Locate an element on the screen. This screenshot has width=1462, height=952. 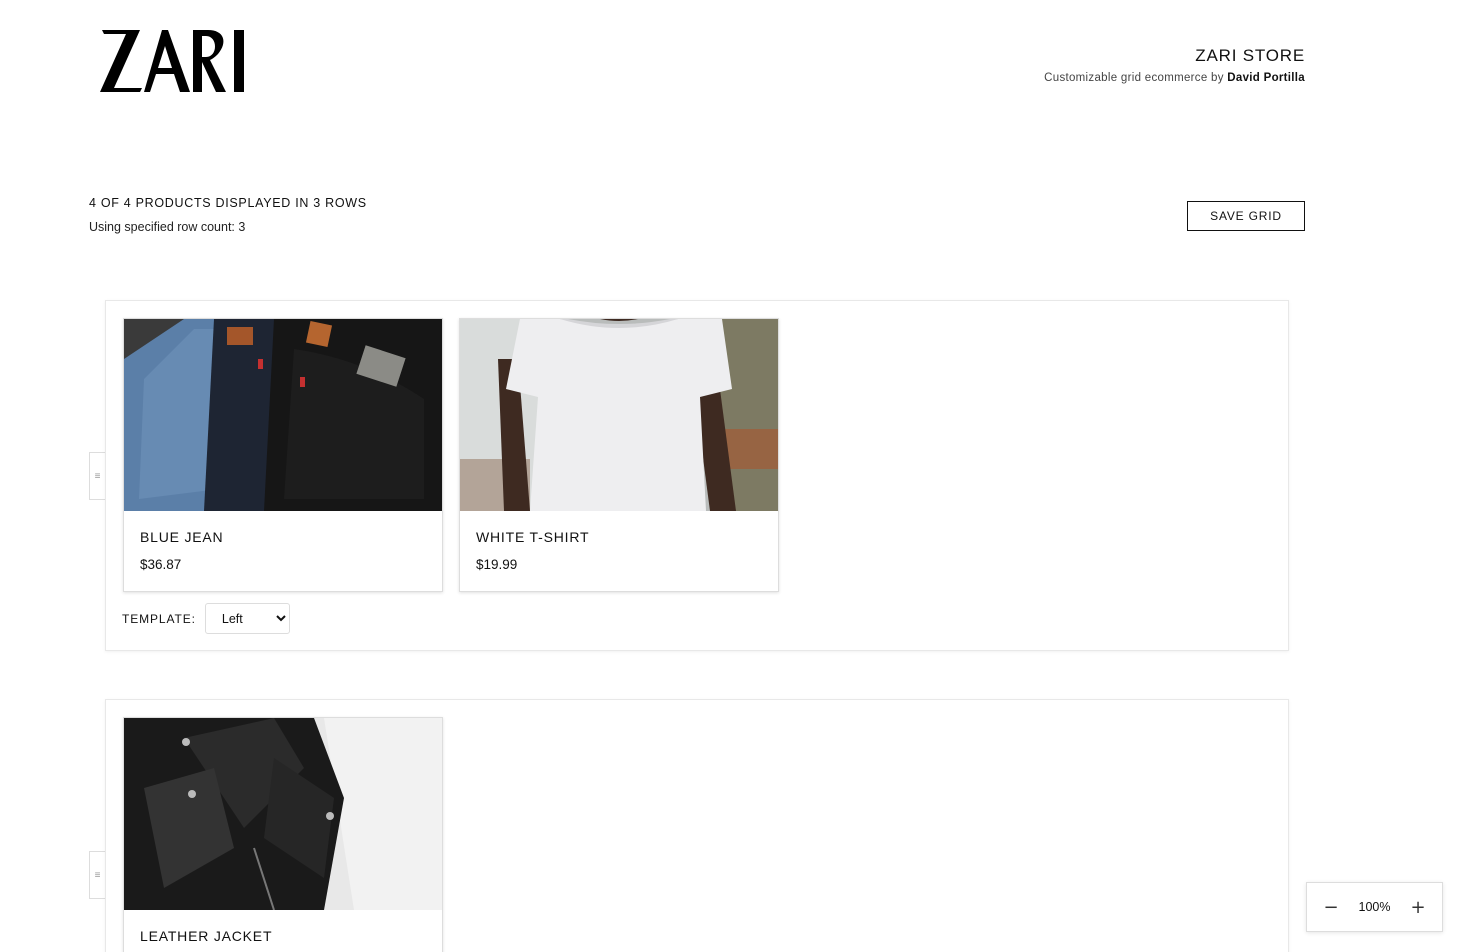
product-card-blue-jean: BLUE JEAN $36.87 is located at coordinates (283, 455).